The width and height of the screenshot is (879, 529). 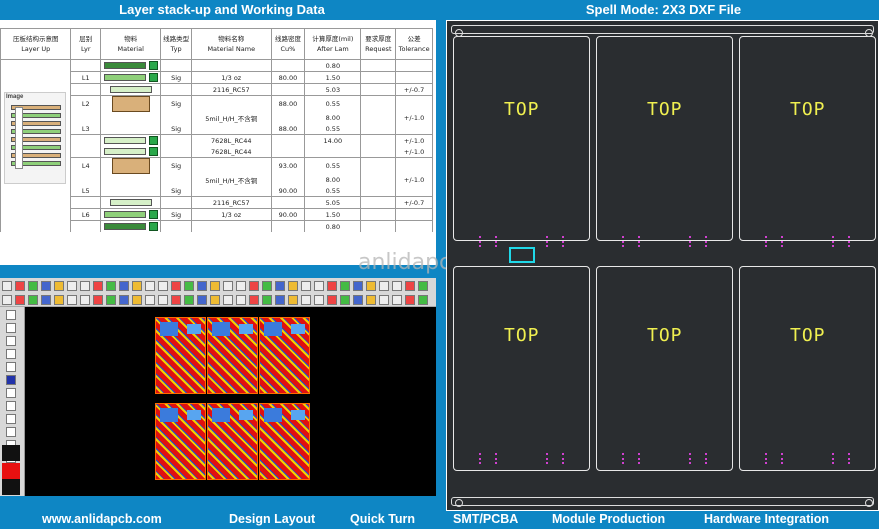 I want to click on color-swatch-red, so click(x=11, y=471).